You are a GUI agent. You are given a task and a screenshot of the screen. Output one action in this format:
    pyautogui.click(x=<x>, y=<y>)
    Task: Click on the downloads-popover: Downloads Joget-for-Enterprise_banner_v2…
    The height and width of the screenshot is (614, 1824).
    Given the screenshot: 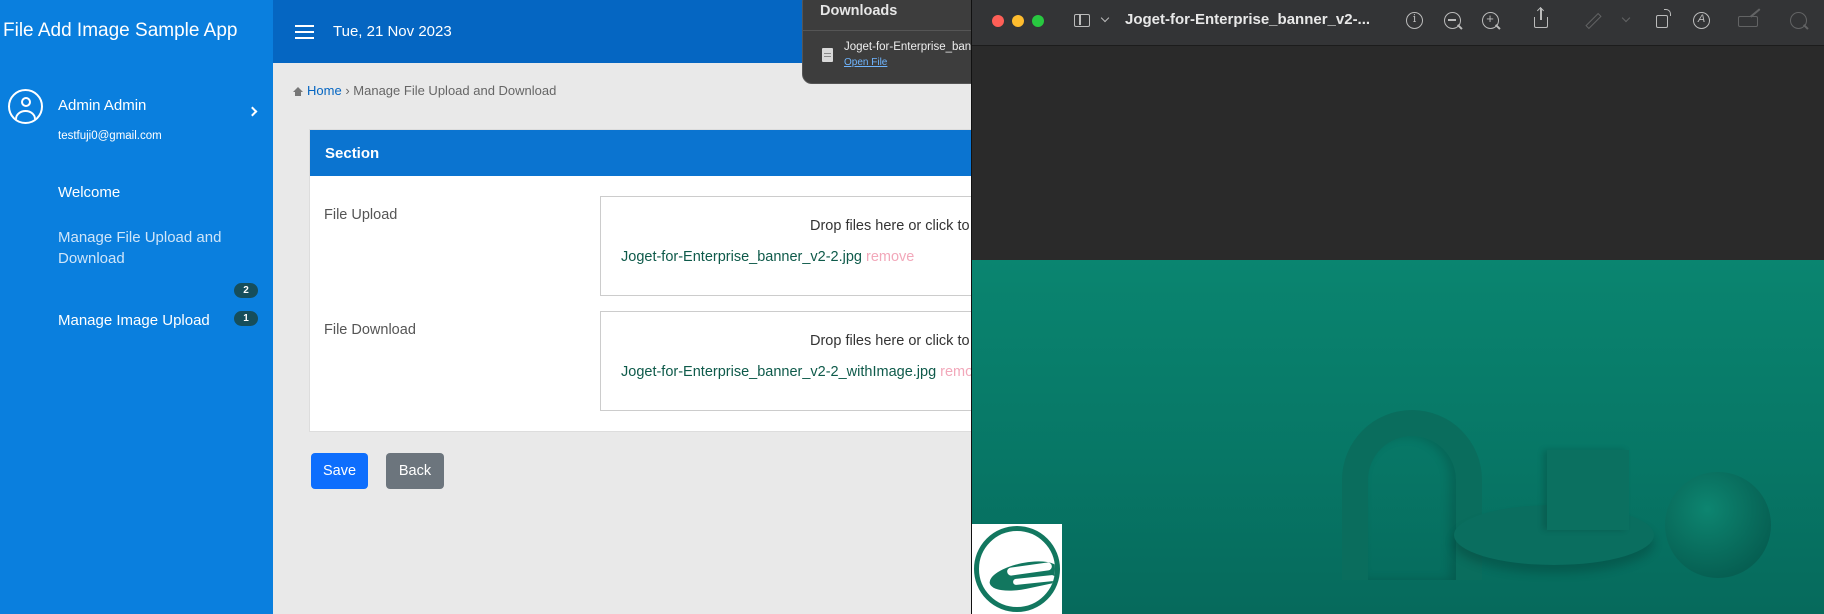 What is the action you would take?
    pyautogui.click(x=892, y=42)
    